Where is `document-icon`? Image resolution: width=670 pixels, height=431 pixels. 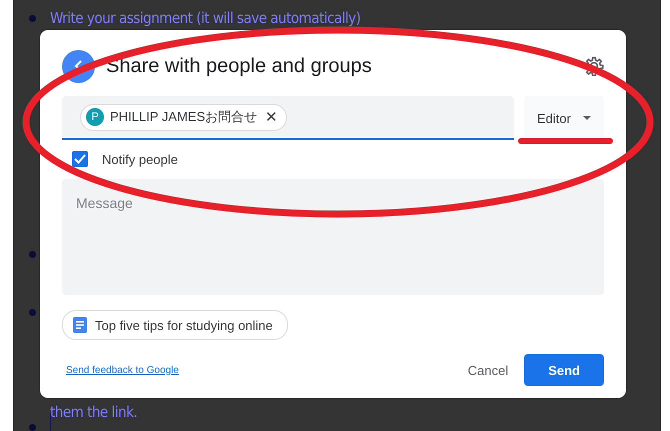
document-icon is located at coordinates (80, 325).